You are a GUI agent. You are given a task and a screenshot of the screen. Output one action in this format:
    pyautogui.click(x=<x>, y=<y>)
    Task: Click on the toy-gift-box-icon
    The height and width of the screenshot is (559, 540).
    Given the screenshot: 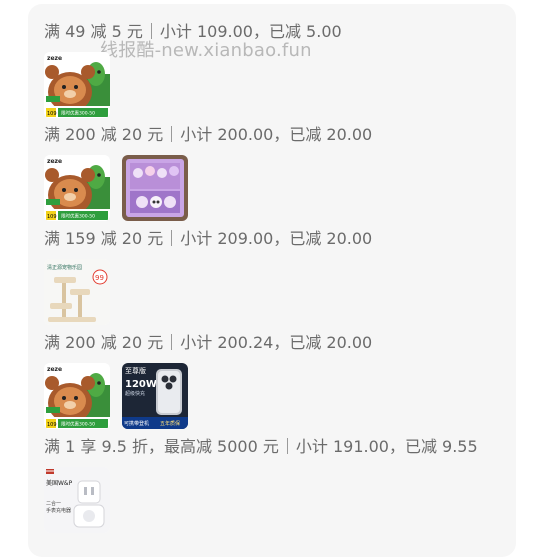 What is the action you would take?
    pyautogui.click(x=155, y=188)
    